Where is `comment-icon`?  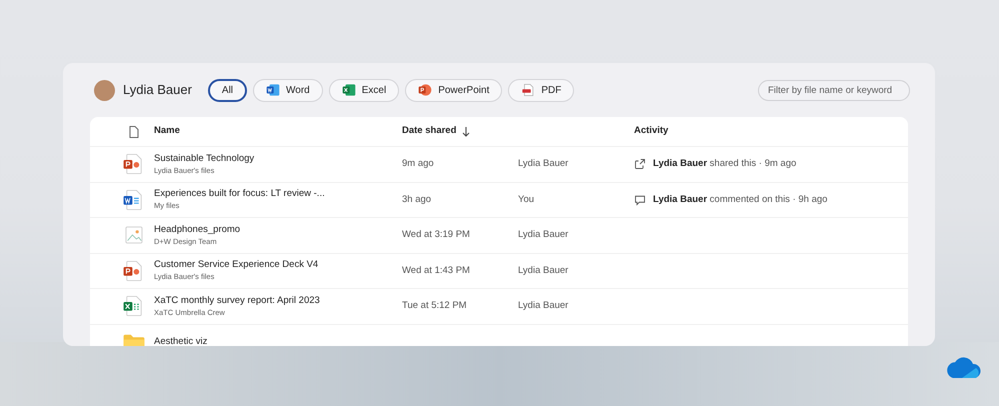
comment-icon is located at coordinates (640, 200).